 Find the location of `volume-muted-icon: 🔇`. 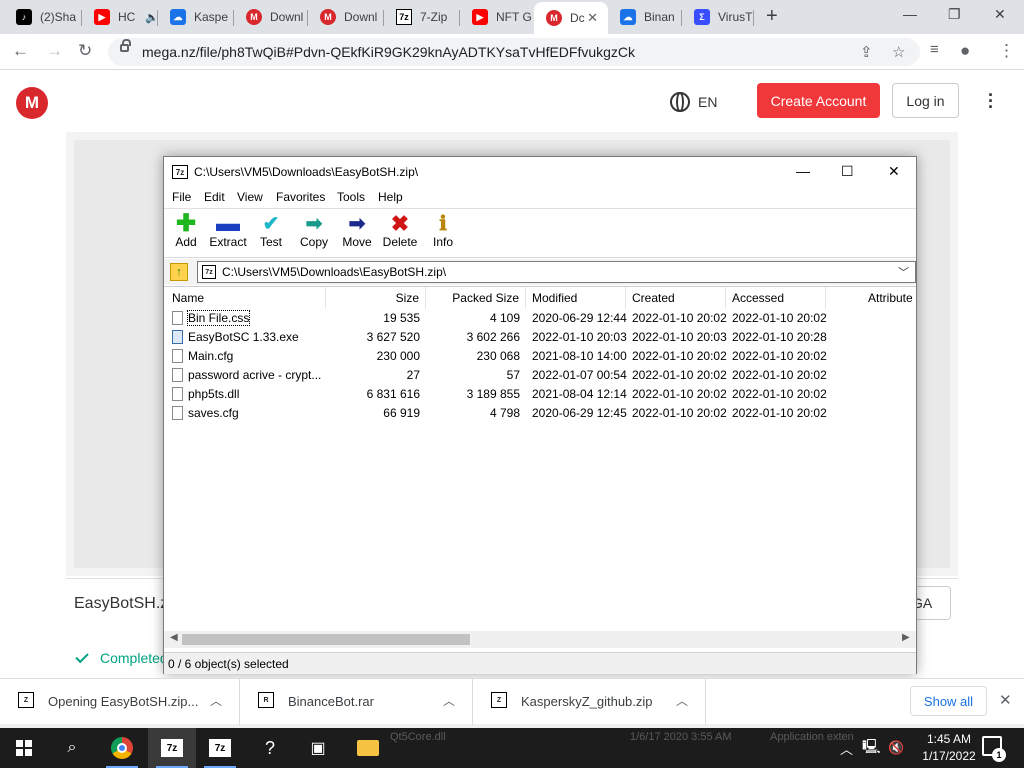

volume-muted-icon: 🔇 is located at coordinates (896, 748).